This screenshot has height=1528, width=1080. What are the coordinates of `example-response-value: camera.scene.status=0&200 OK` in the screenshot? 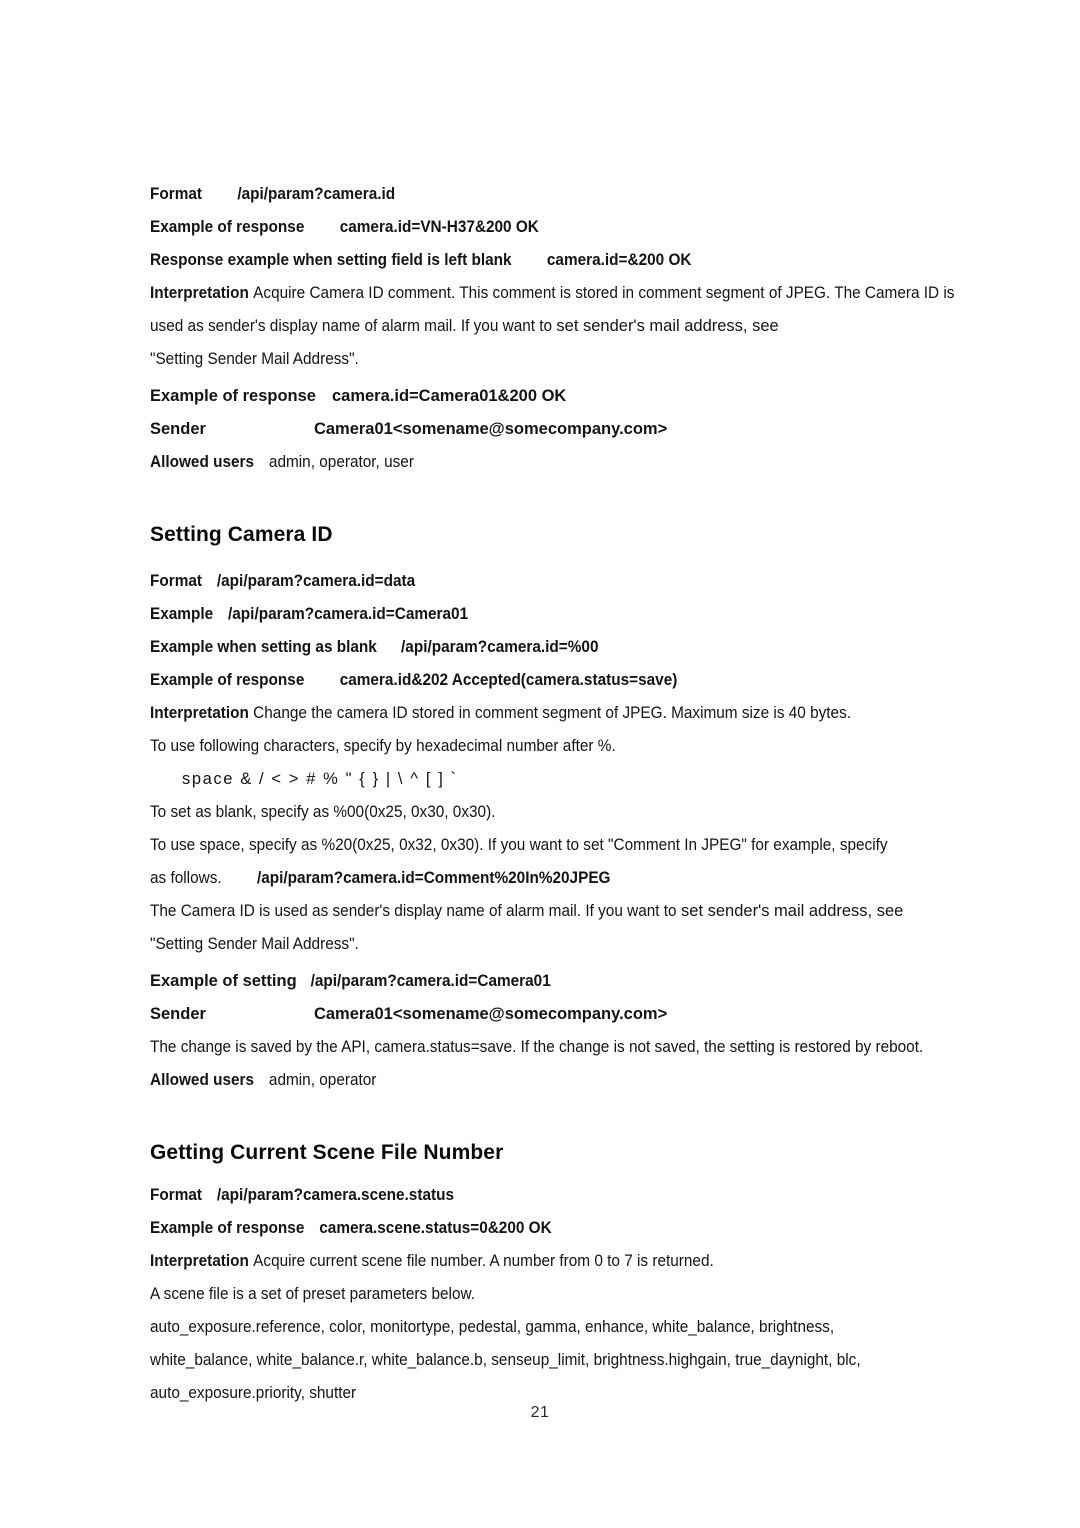 It's located at (435, 1228).